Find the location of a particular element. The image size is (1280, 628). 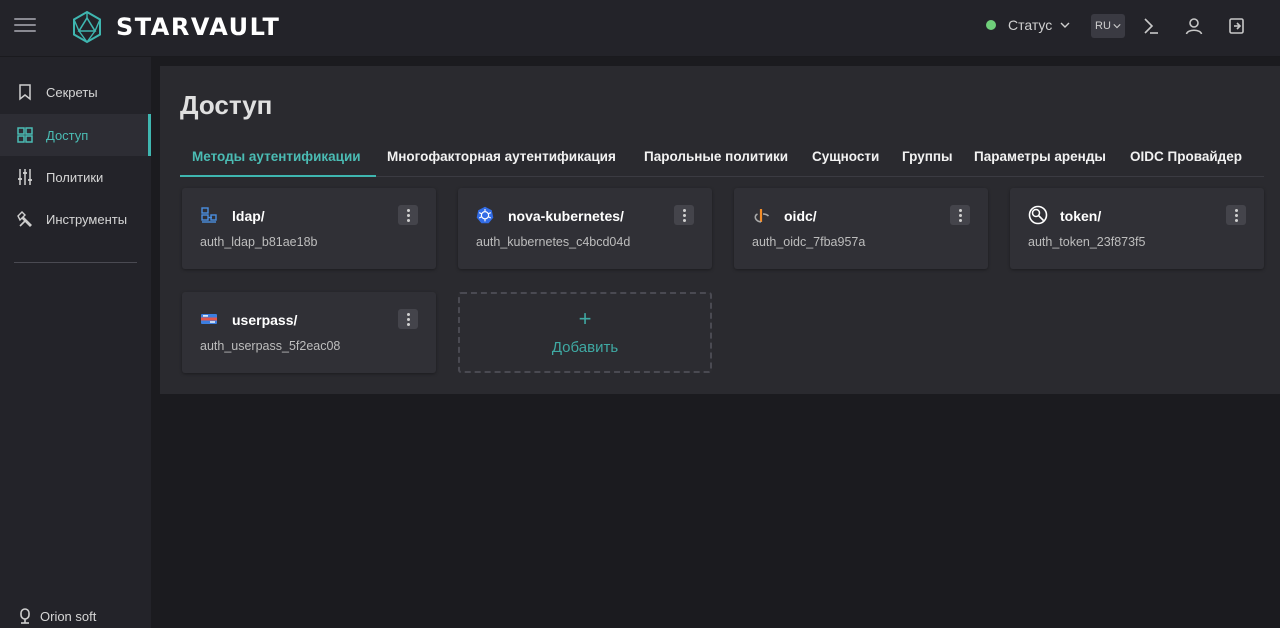

token-icon is located at coordinates (1038, 215).